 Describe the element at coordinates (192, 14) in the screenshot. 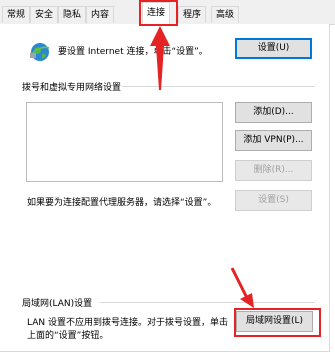

I see `tab-programs: 程序` at that location.